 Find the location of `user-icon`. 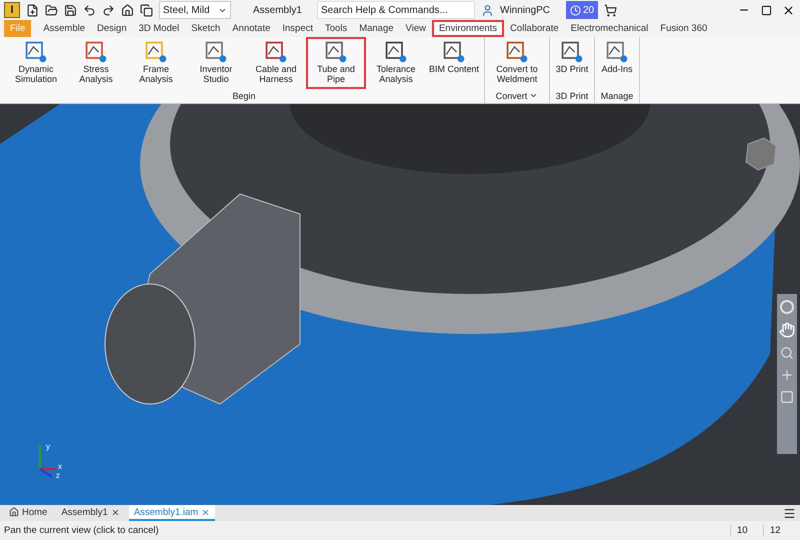

user-icon is located at coordinates (487, 10).